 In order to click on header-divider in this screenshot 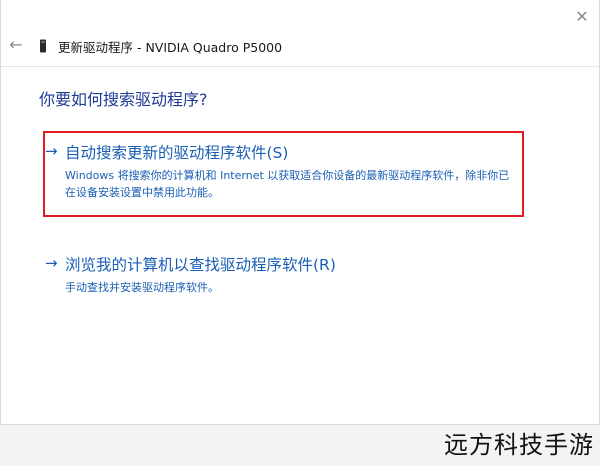, I will do `click(300, 66)`.